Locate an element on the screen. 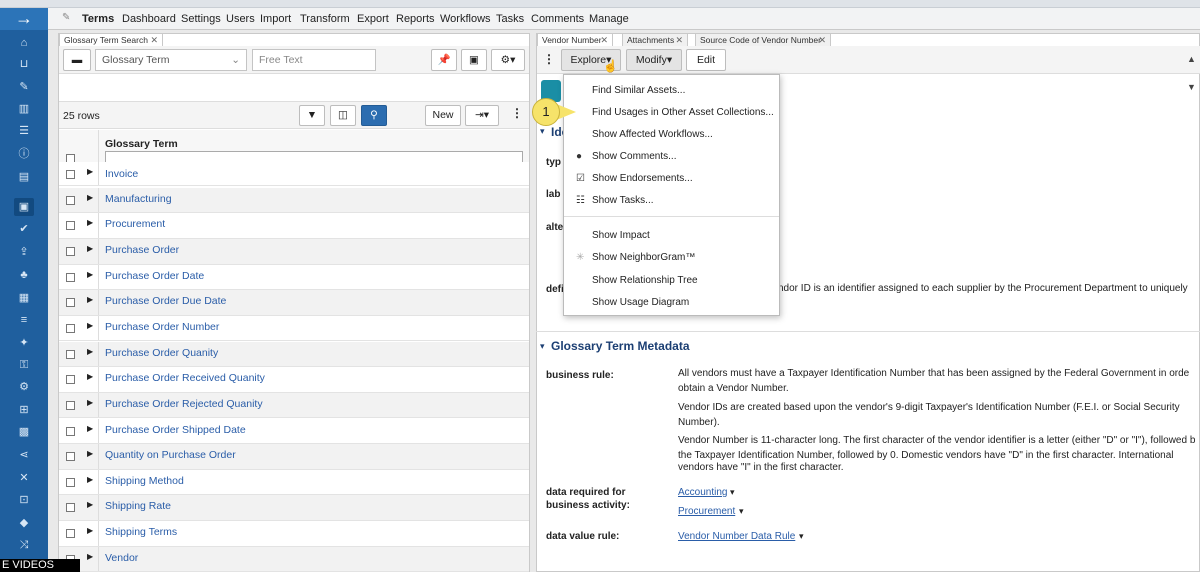 This screenshot has width=1200, height=572. edit-button: Edit is located at coordinates (706, 60).